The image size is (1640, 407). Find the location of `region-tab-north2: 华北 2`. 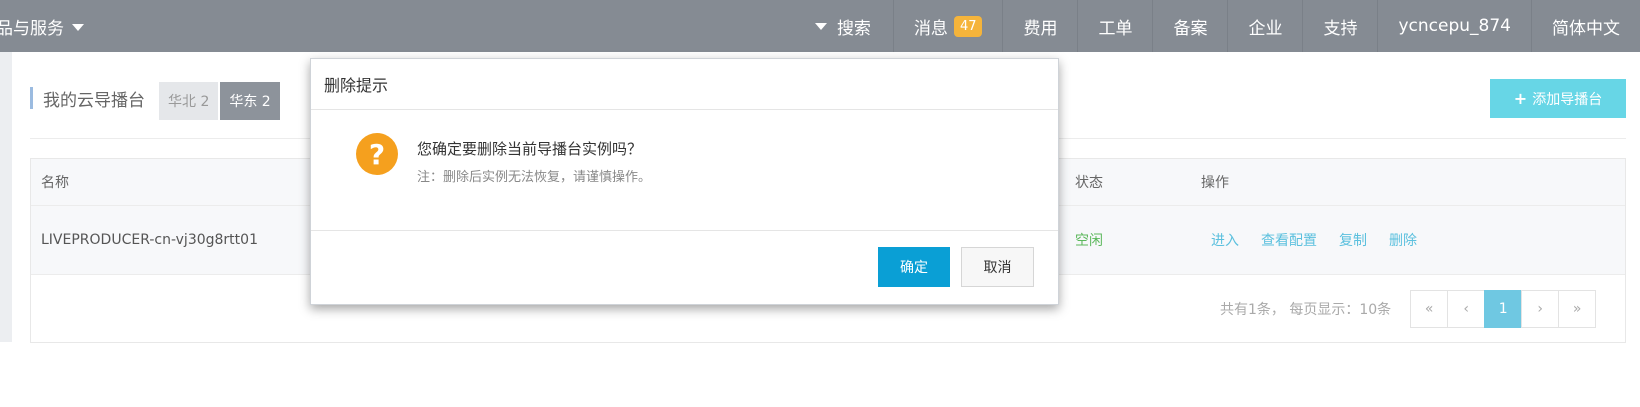

region-tab-north2: 华北 2 is located at coordinates (189, 101).